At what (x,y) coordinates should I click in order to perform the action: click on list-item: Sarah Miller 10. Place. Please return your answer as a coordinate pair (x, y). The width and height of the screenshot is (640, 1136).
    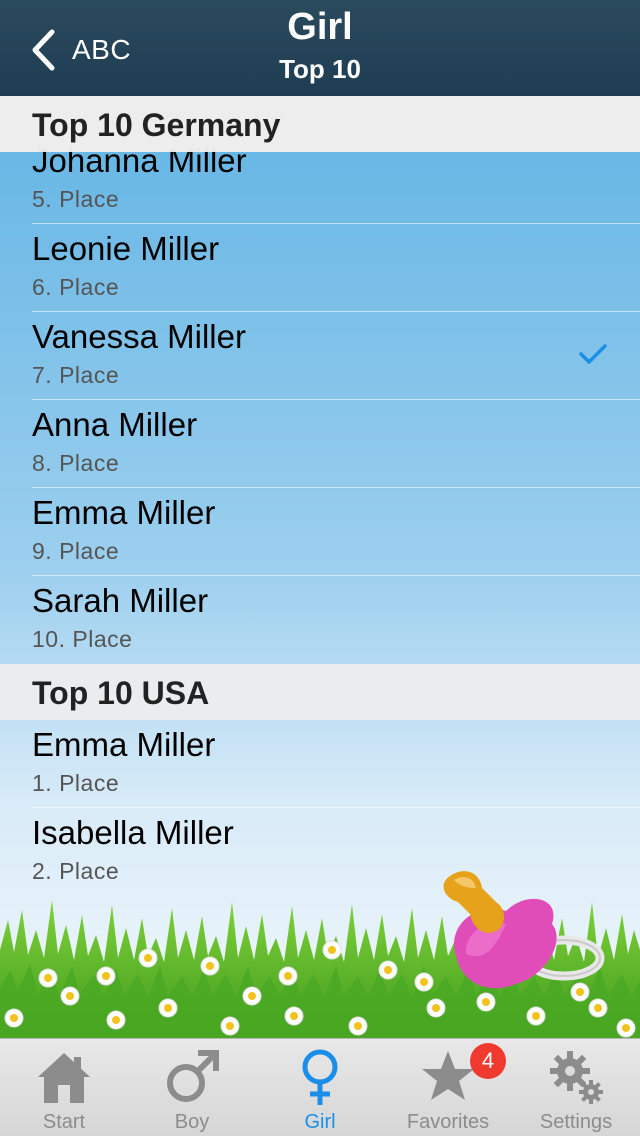
    Looking at the image, I should click on (320, 620).